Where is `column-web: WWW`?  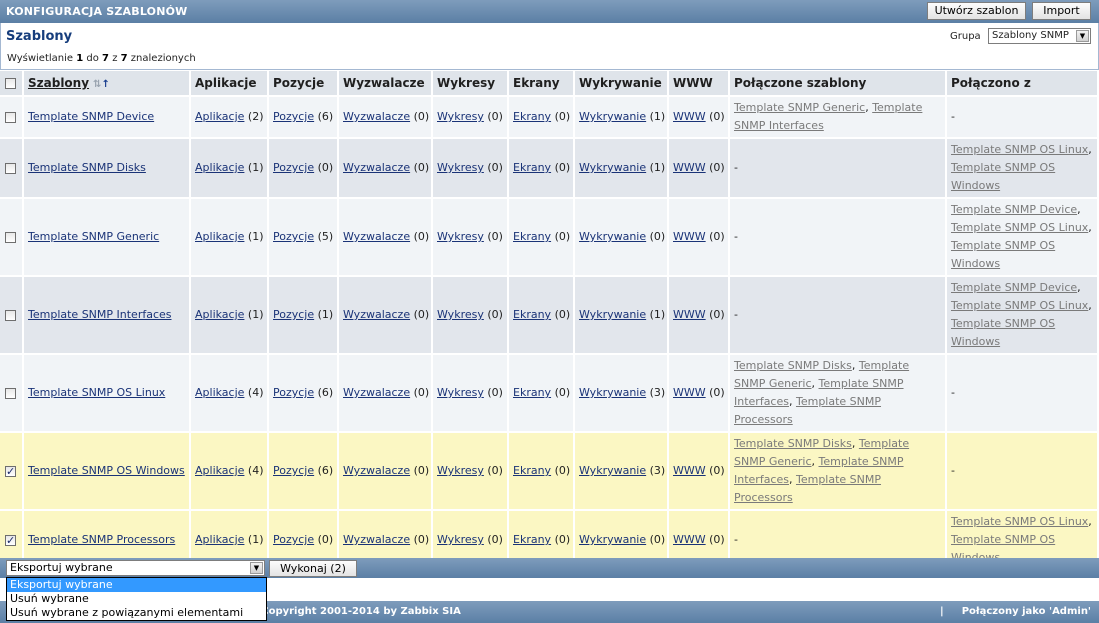 column-web: WWW is located at coordinates (699, 84).